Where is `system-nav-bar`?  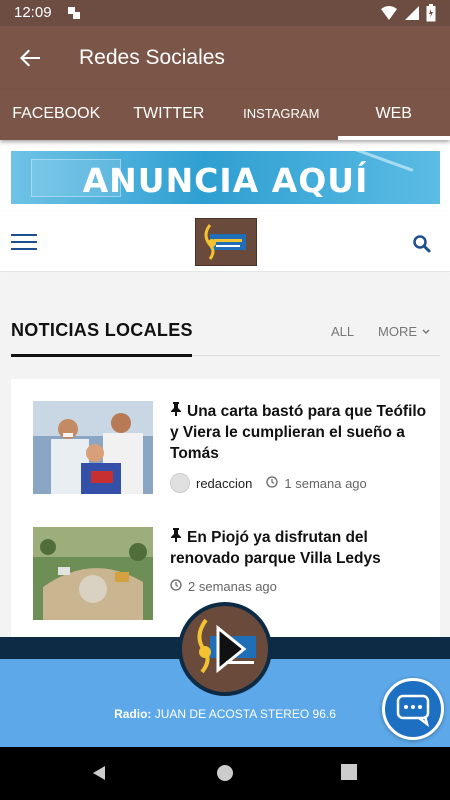 system-nav-bar is located at coordinates (225, 773).